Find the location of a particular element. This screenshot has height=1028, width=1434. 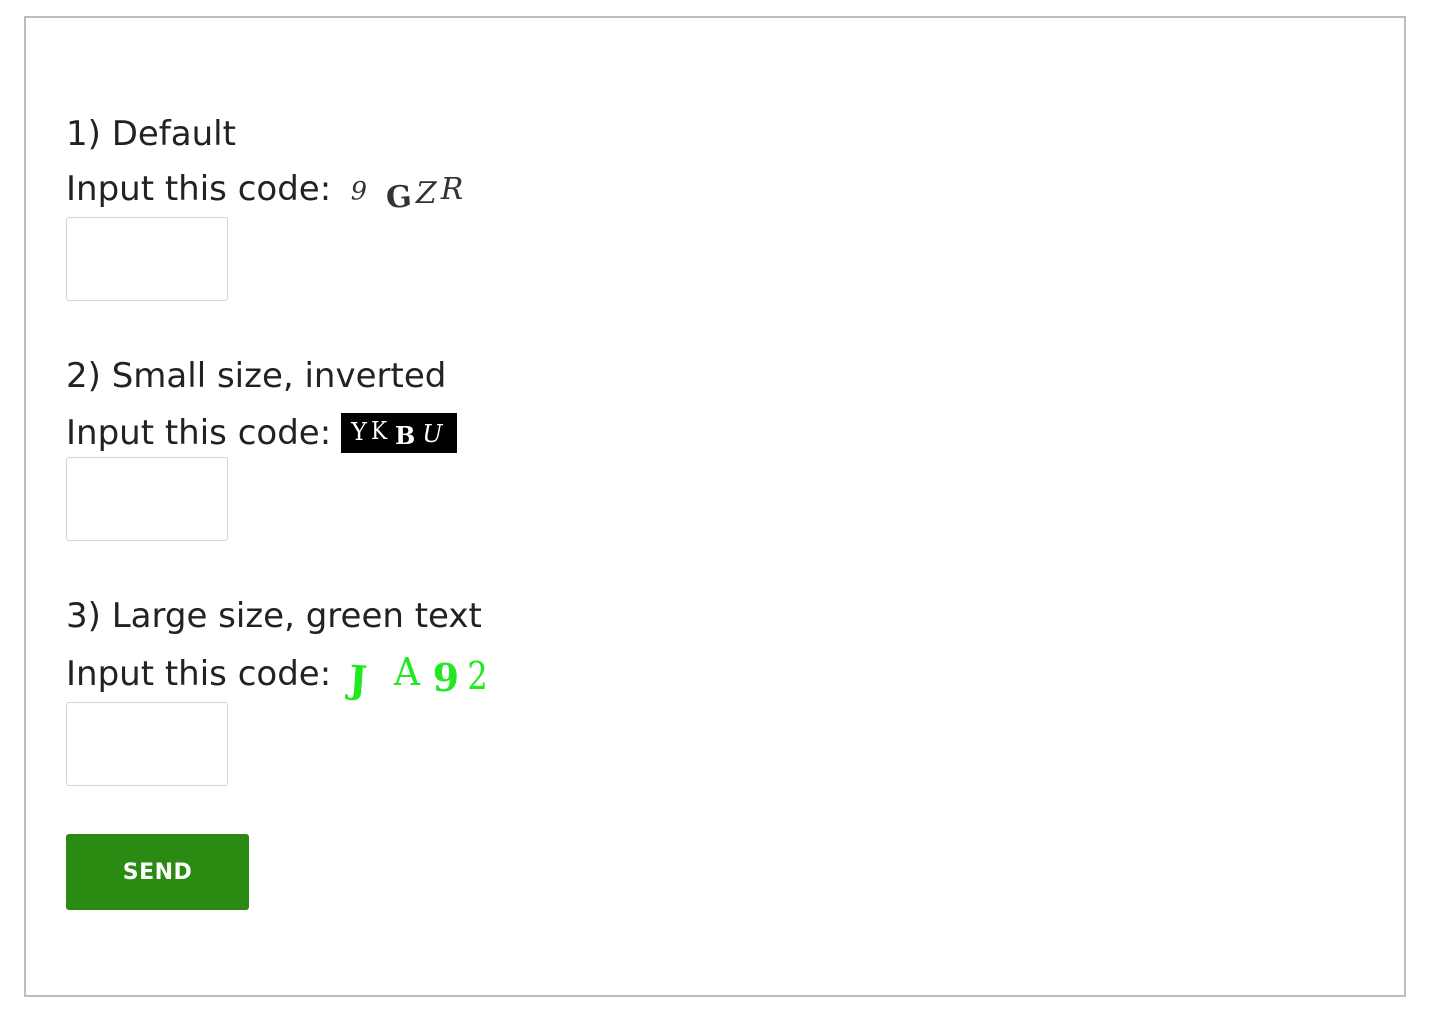

captcha-char: A is located at coordinates (409, 671).